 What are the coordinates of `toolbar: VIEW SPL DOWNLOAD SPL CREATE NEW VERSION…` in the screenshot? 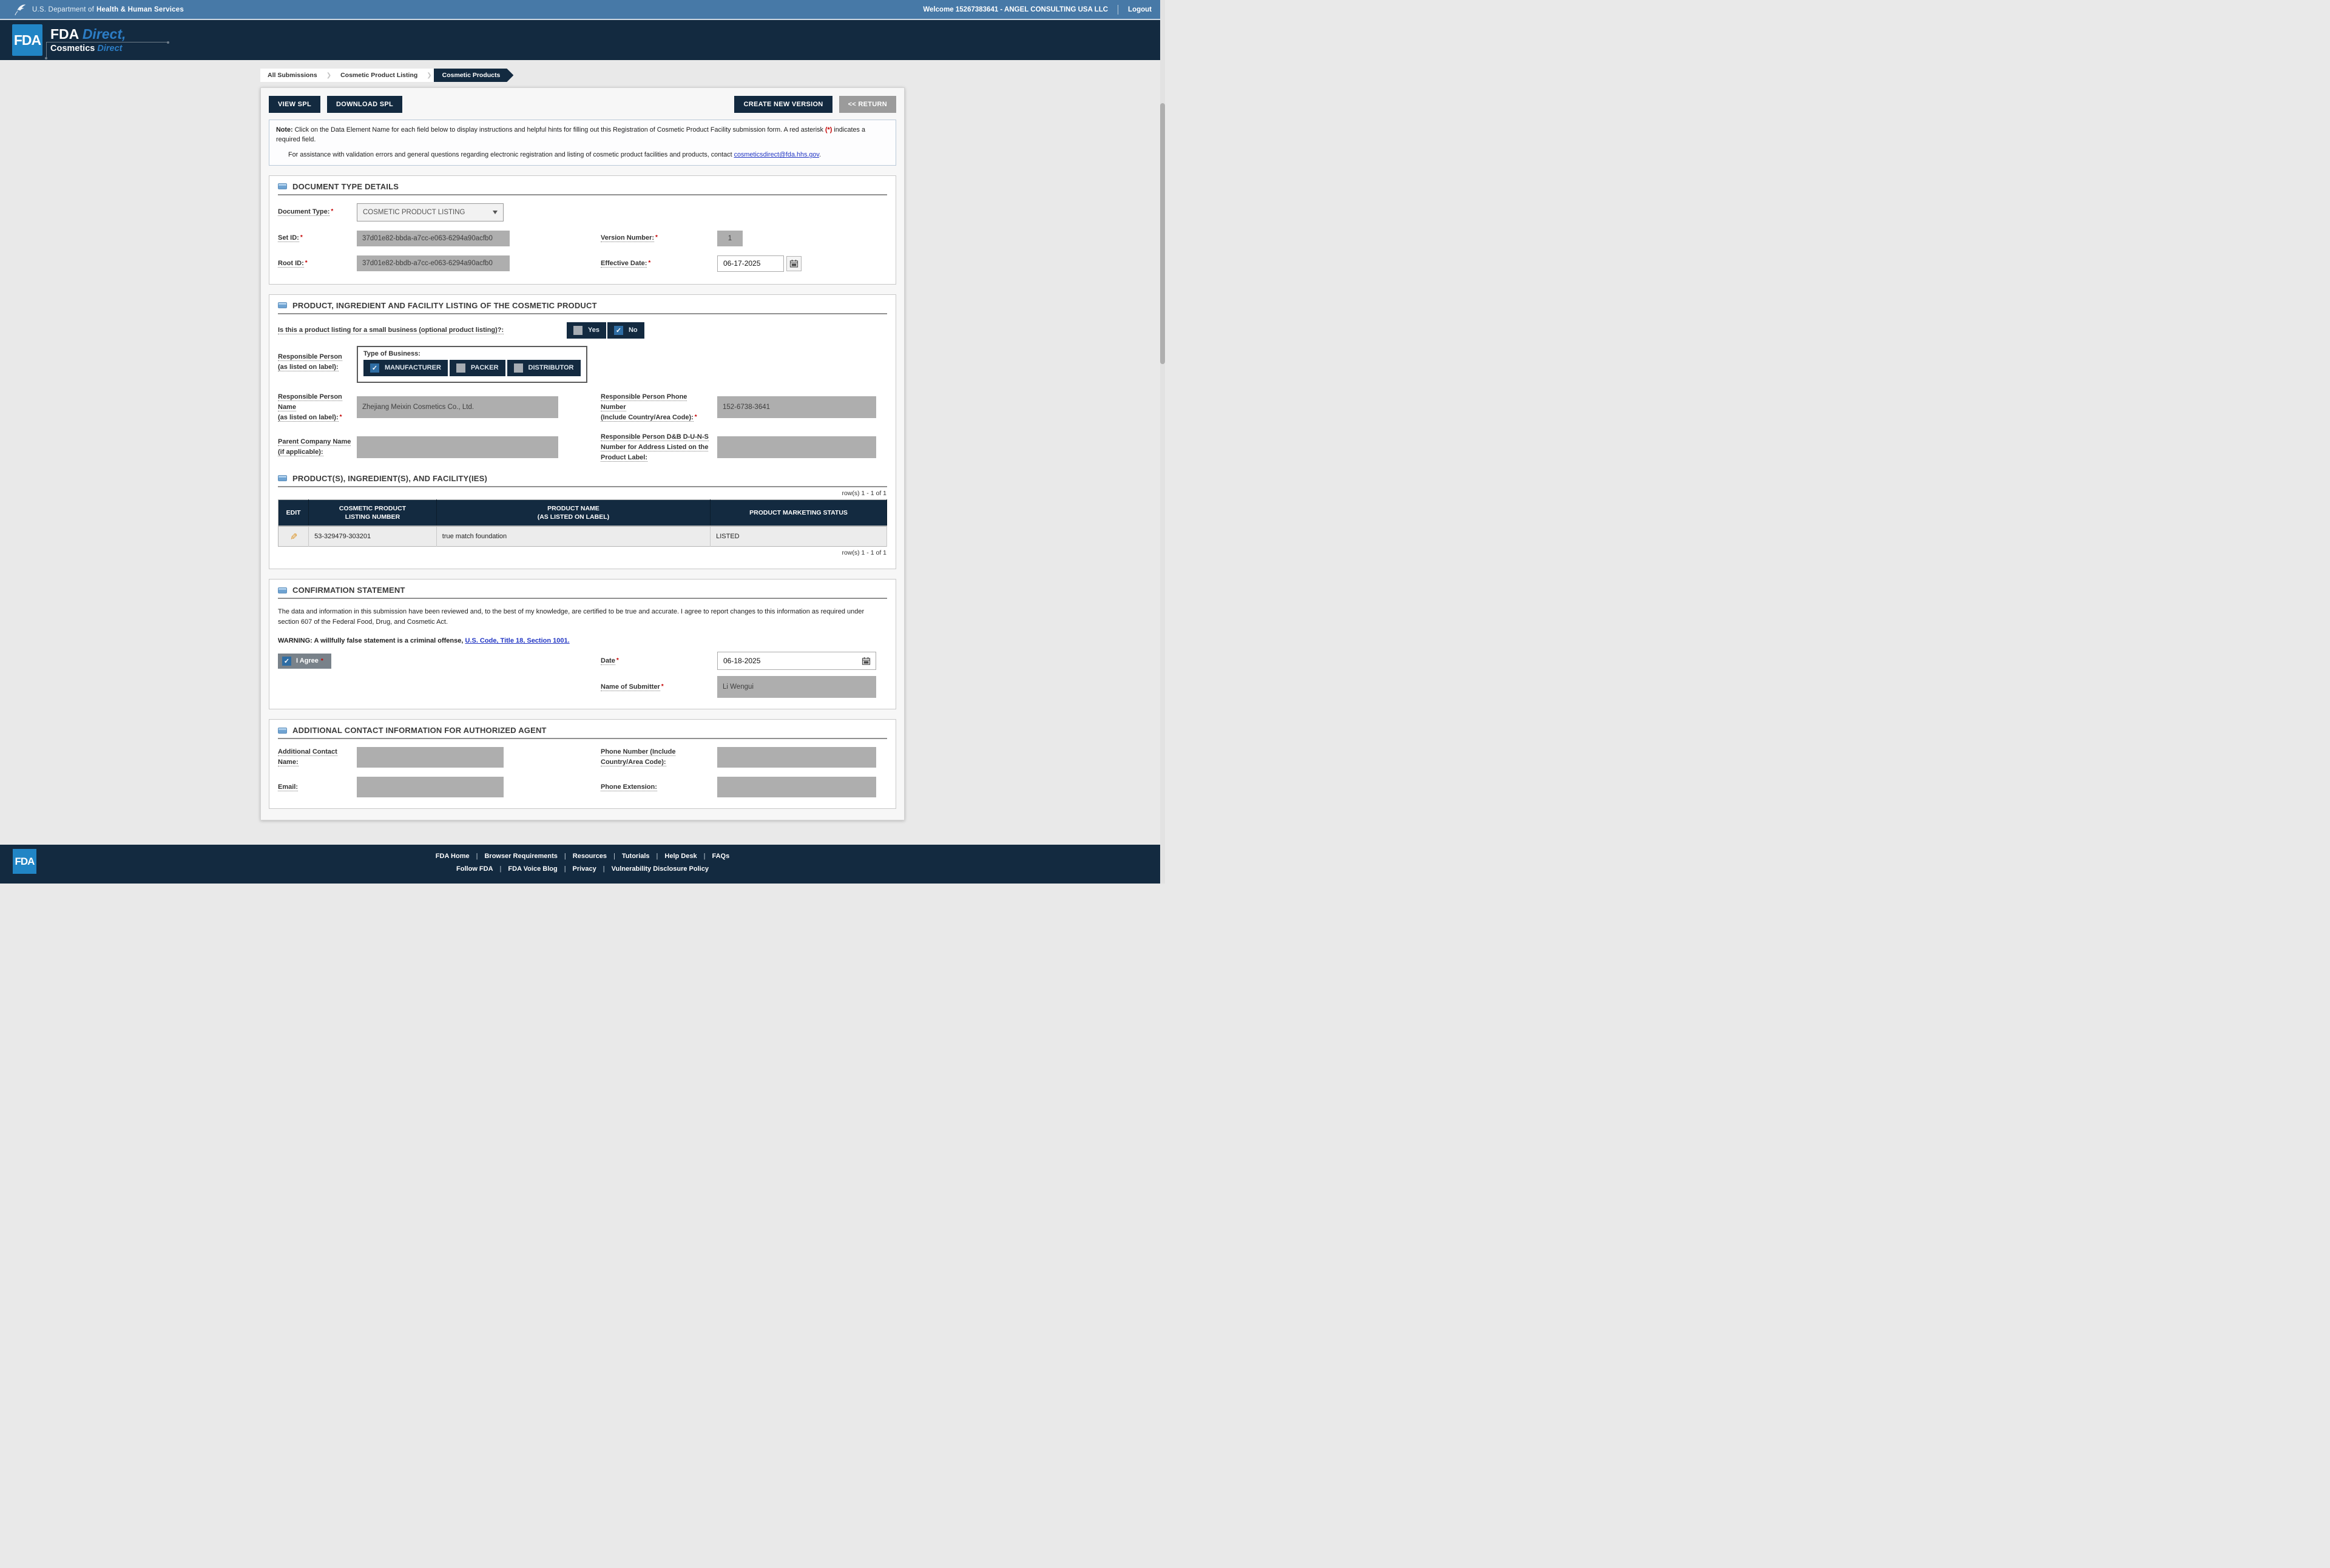 It's located at (582, 105).